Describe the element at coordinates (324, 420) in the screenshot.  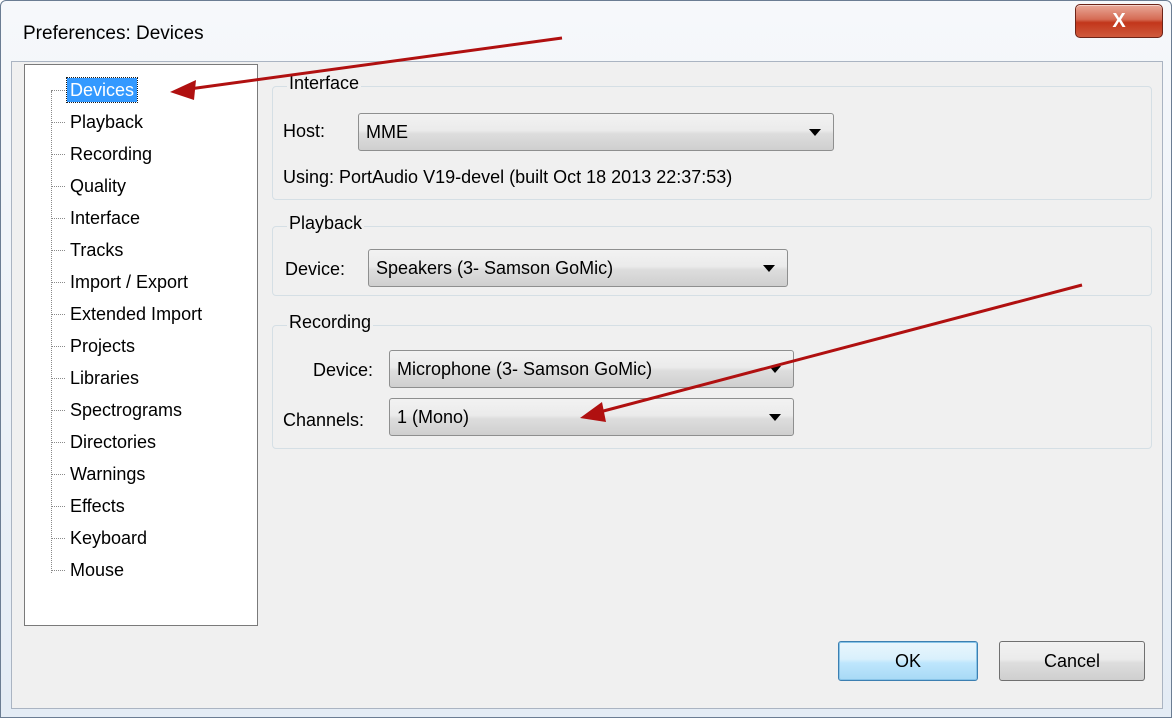
I see `channels-label: Channels:` at that location.